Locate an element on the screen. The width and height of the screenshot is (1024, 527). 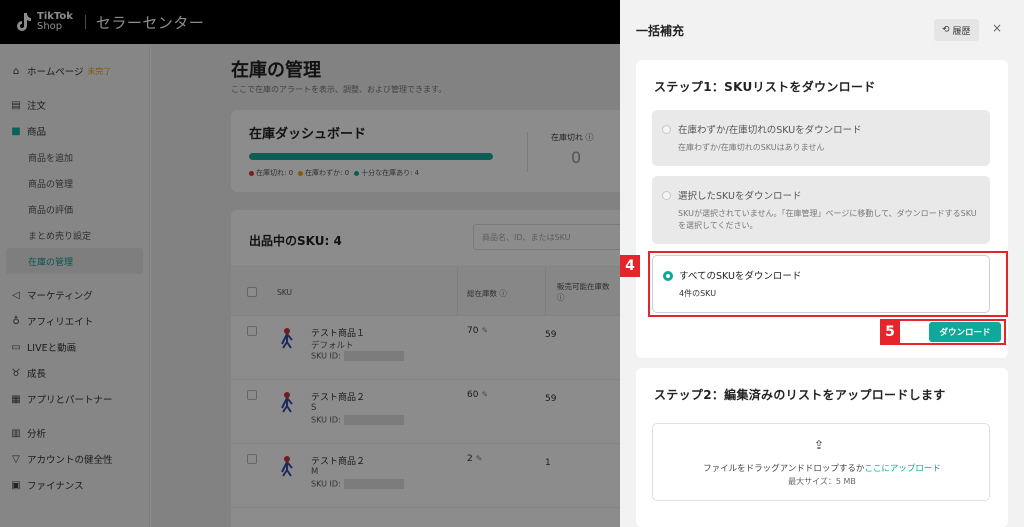
radio-low-stock is located at coordinates (666, 129).